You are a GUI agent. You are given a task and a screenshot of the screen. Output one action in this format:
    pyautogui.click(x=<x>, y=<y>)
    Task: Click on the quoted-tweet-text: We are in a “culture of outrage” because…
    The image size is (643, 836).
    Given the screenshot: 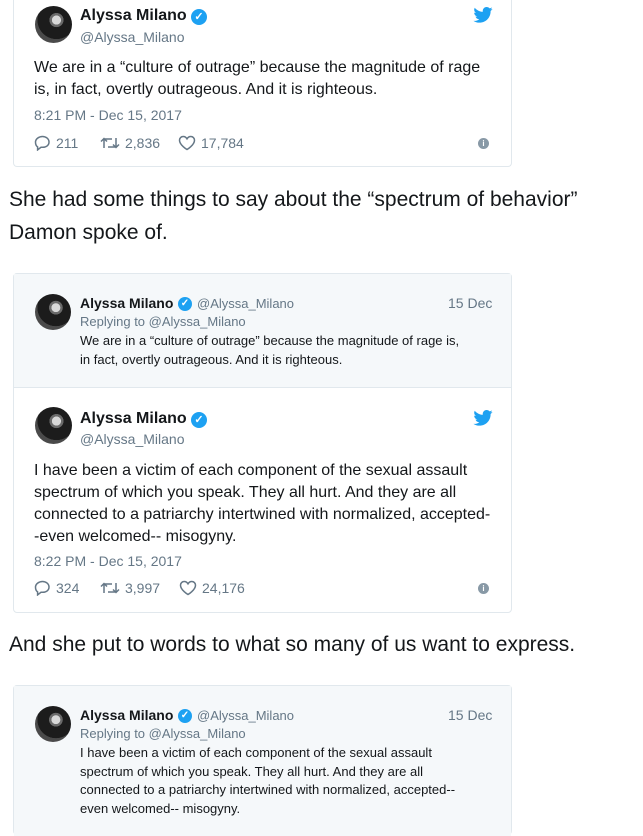 What is the action you would take?
    pyautogui.click(x=269, y=350)
    